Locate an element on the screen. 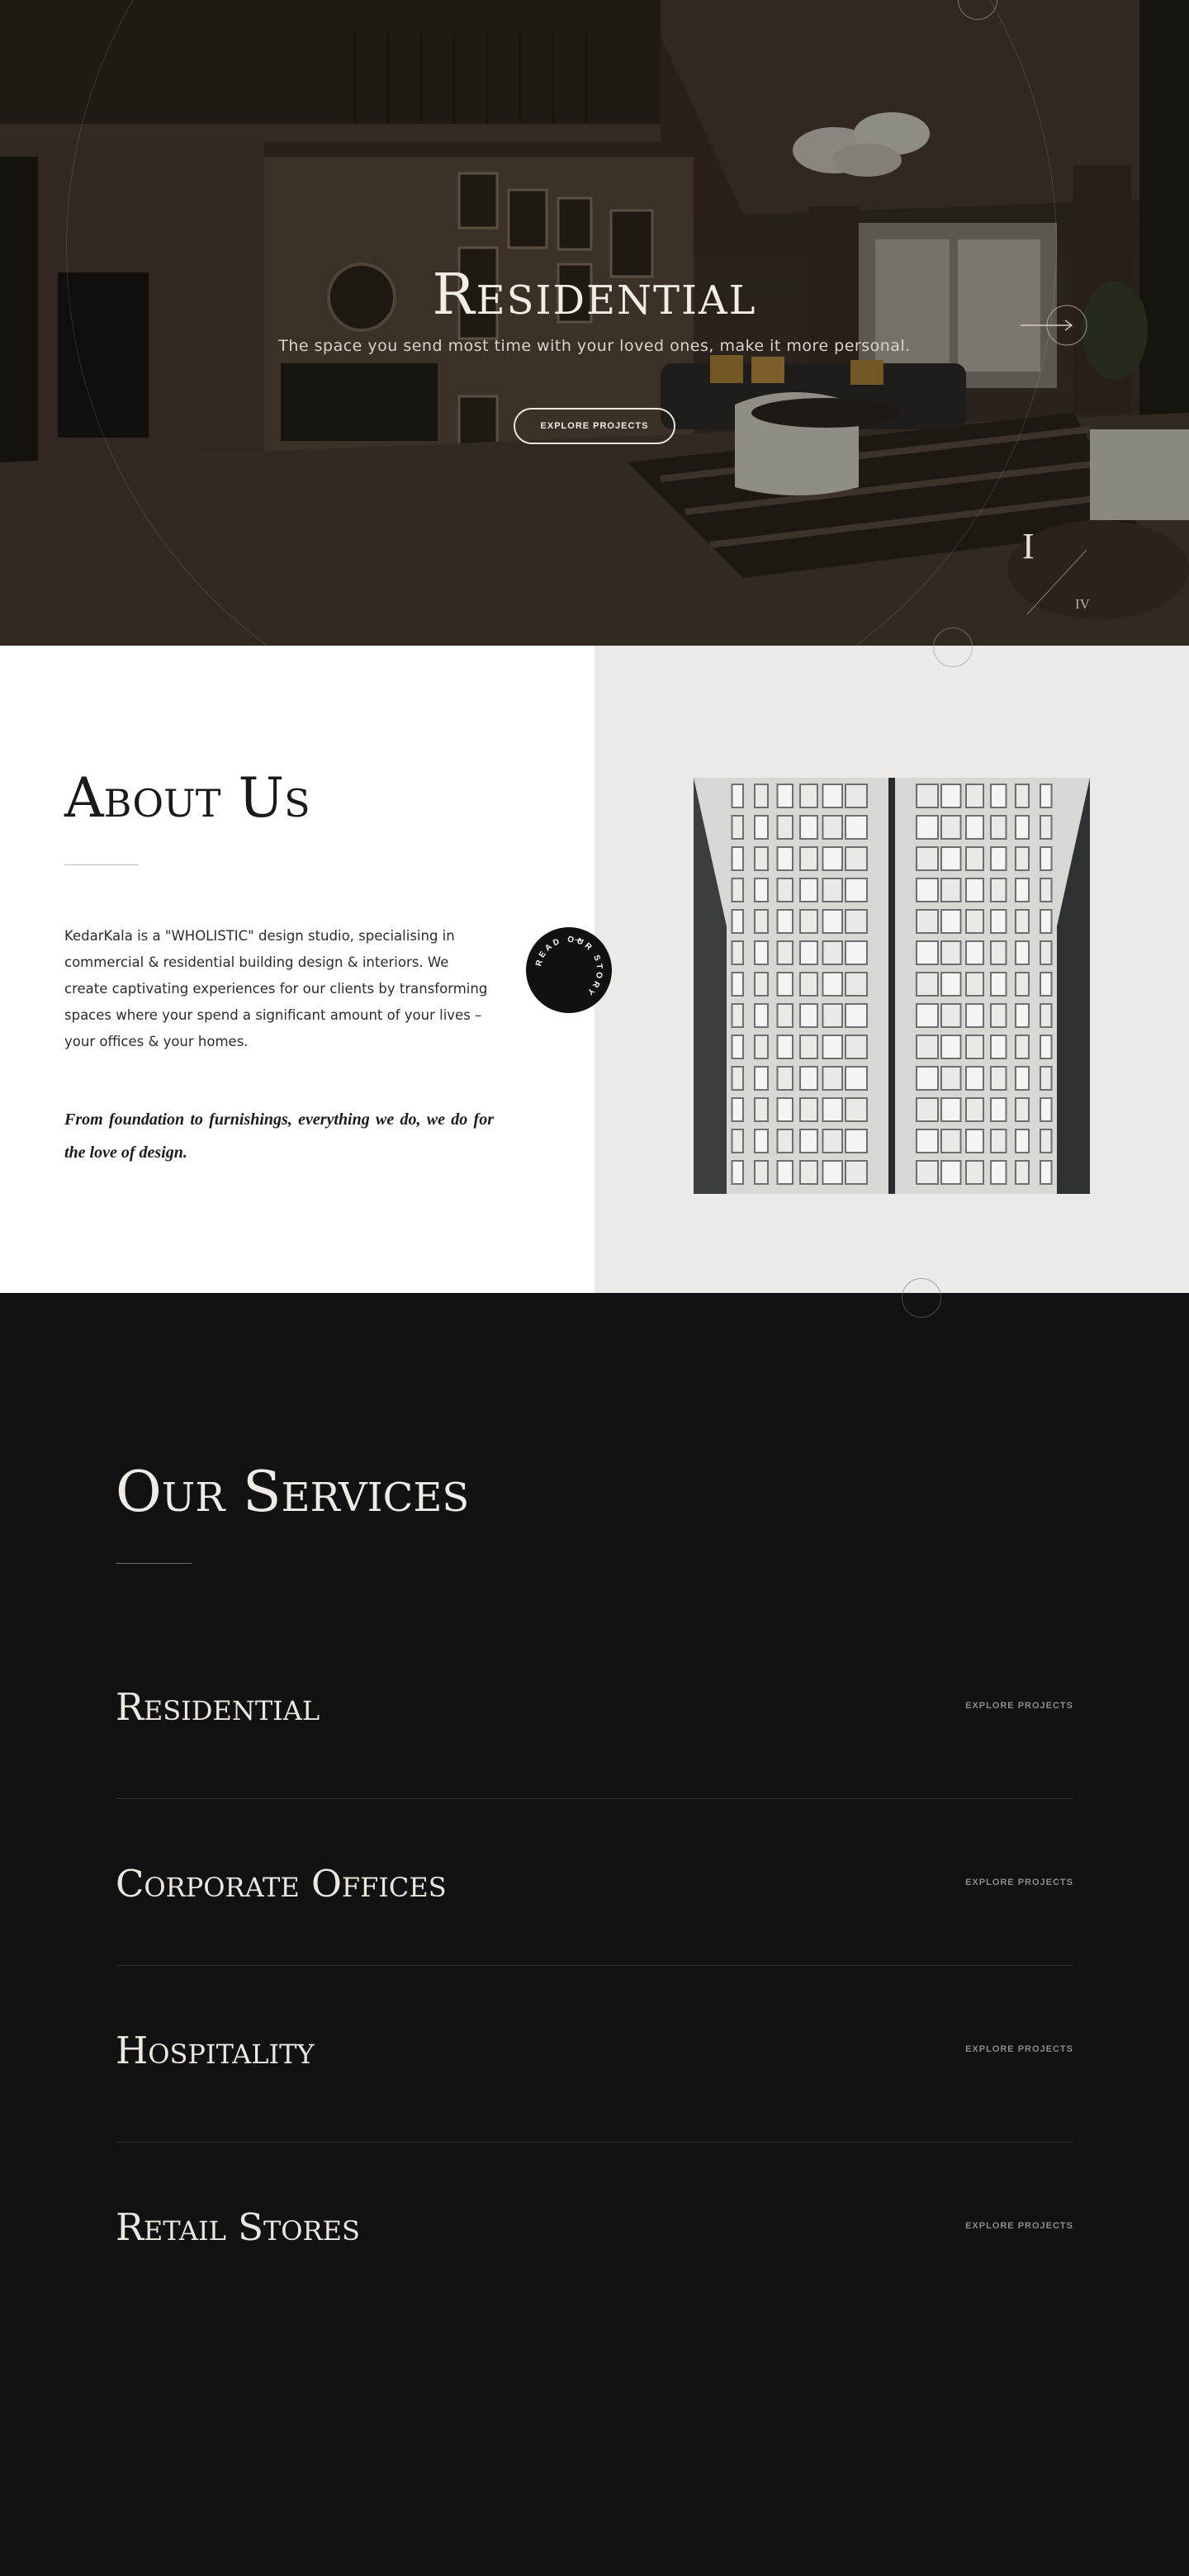 The height and width of the screenshot is (2576, 1189). read-our-story-badge: READ OUR STORY → is located at coordinates (569, 970).